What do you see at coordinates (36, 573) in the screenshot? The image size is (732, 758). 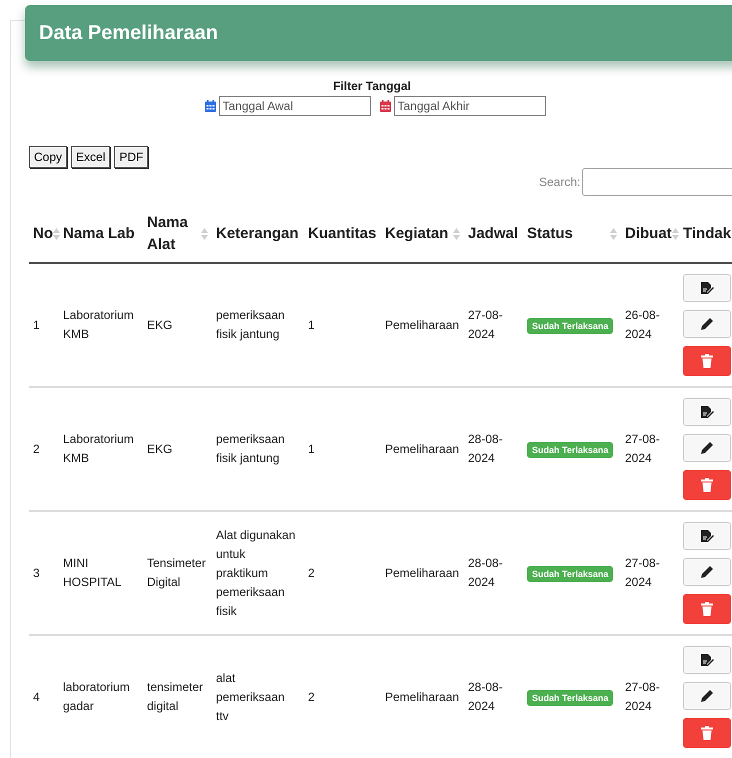 I see `table-cell: 3` at bounding box center [36, 573].